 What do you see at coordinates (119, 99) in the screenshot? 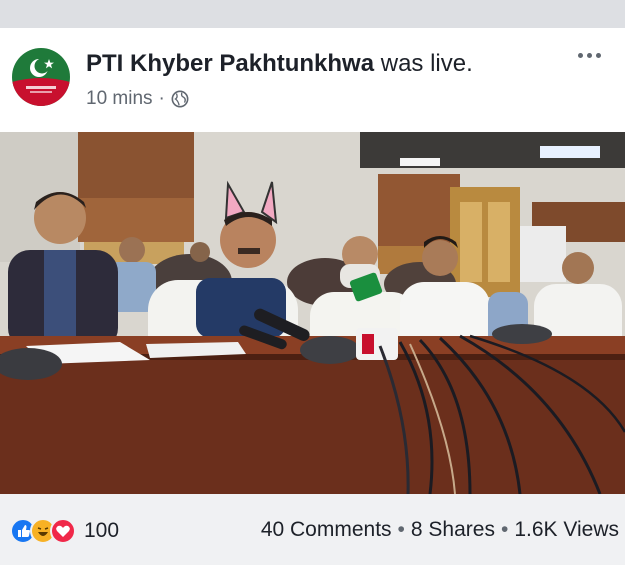
I see `post-timestamp: 10 mins` at bounding box center [119, 99].